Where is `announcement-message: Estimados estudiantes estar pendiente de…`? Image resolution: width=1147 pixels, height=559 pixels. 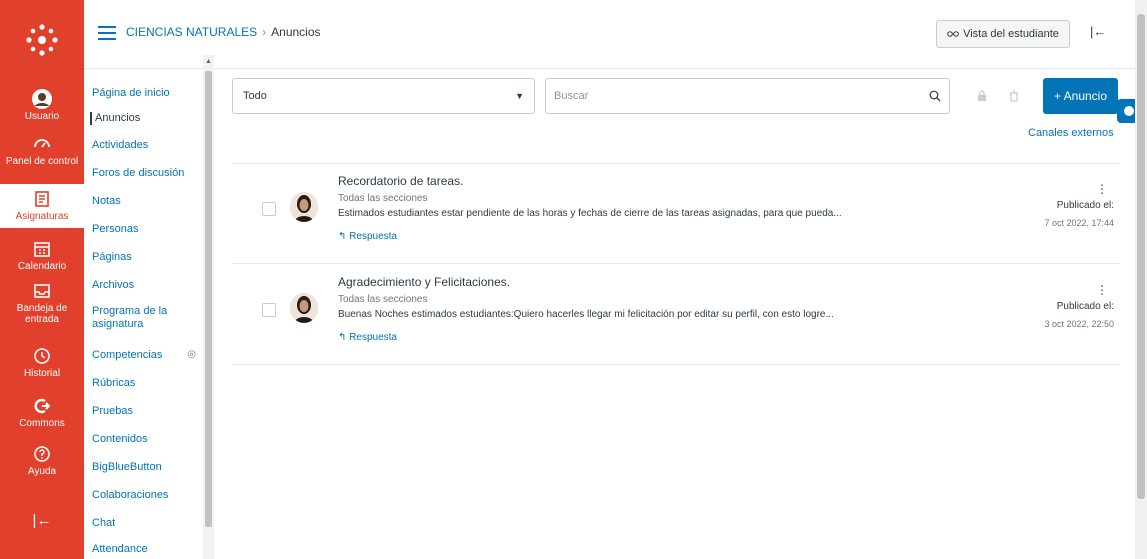
announcement-message: Estimados estudiantes estar pendiente de… is located at coordinates (590, 213).